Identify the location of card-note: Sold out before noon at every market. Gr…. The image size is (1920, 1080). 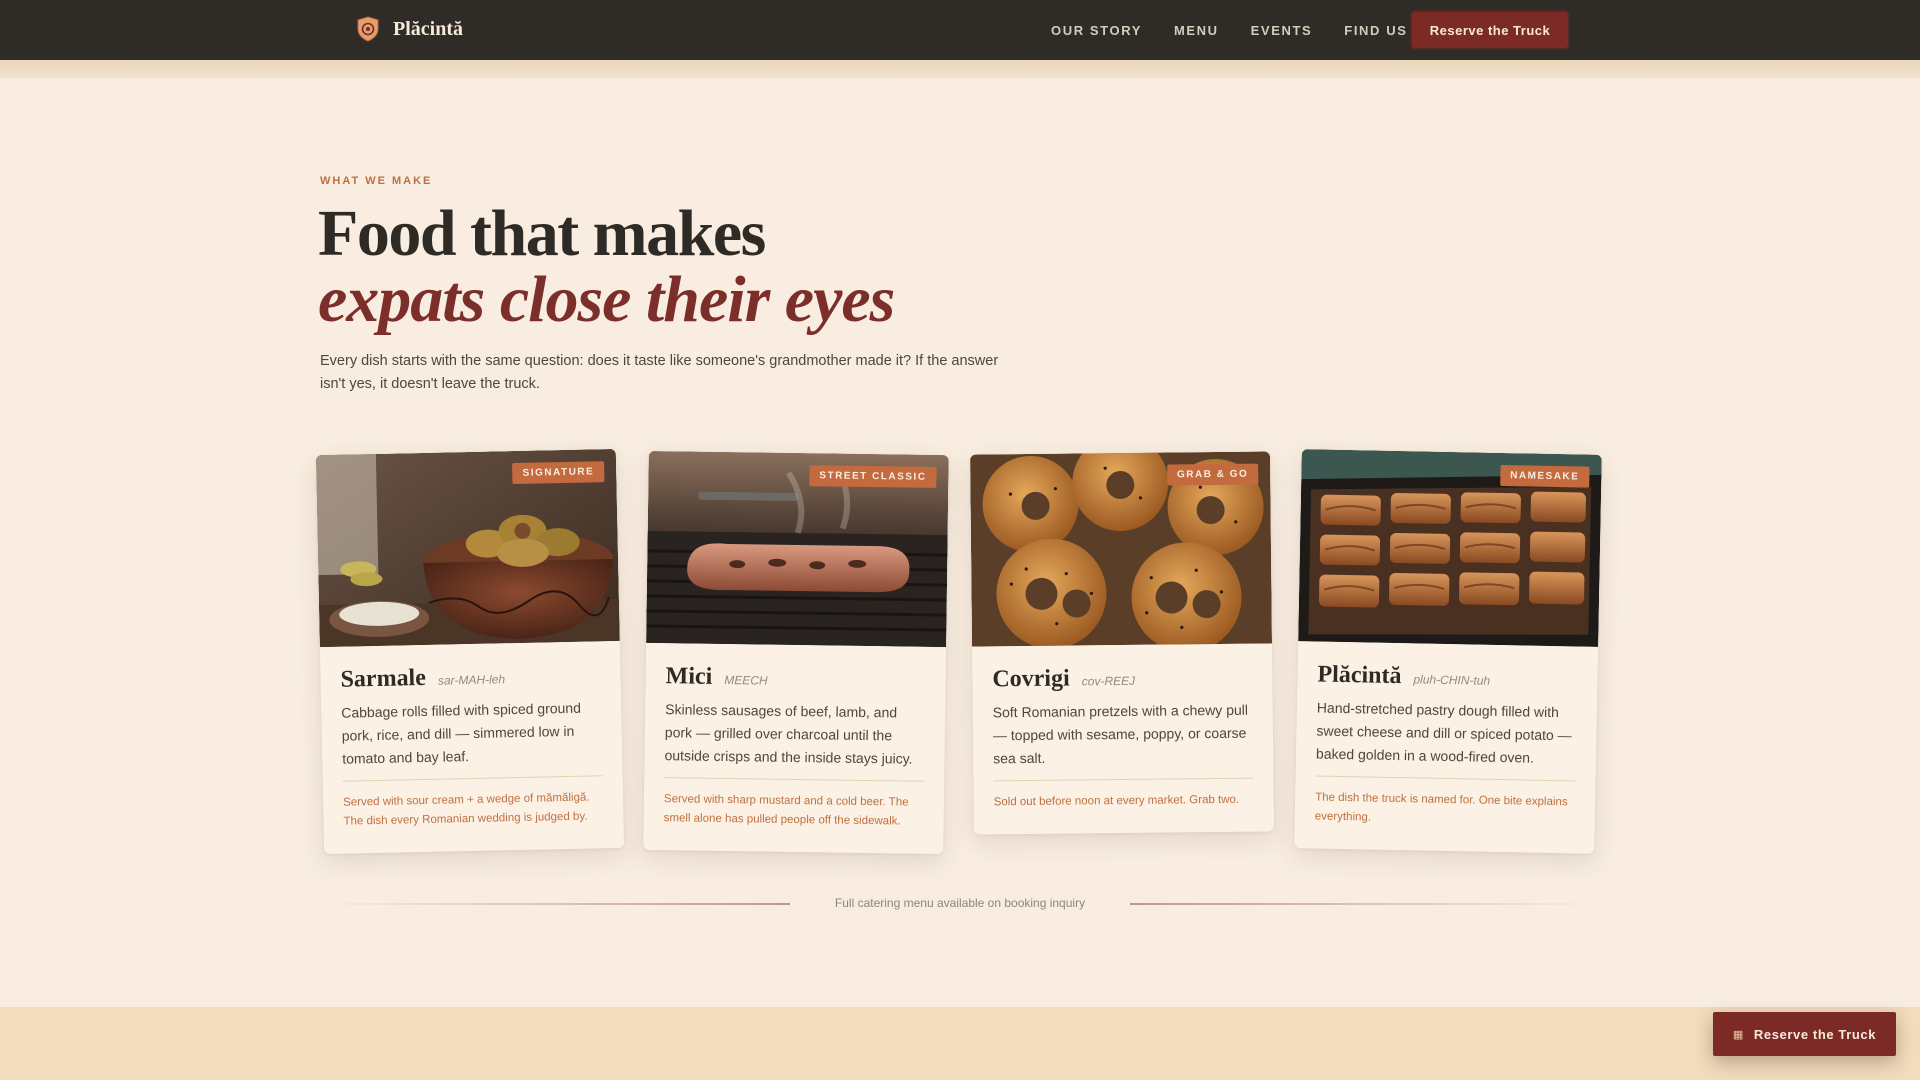
(1116, 801).